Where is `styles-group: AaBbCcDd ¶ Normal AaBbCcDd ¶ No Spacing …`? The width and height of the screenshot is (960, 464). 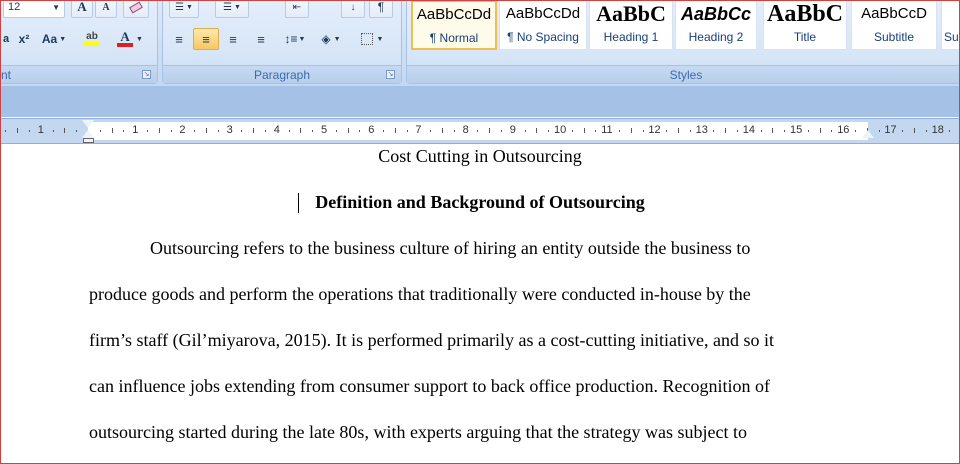 styles-group: AaBbCcDd ¶ Normal AaBbCcDd ¶ No Spacing … is located at coordinates (683, 42).